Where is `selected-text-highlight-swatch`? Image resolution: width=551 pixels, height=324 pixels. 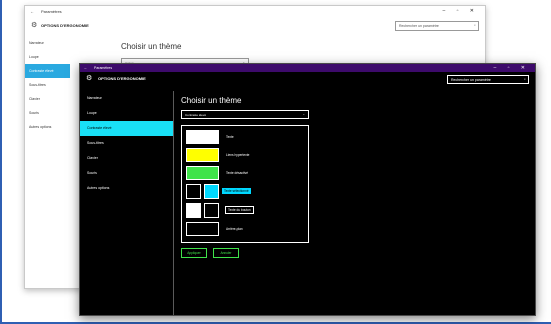
selected-text-highlight-swatch is located at coordinates (211, 191).